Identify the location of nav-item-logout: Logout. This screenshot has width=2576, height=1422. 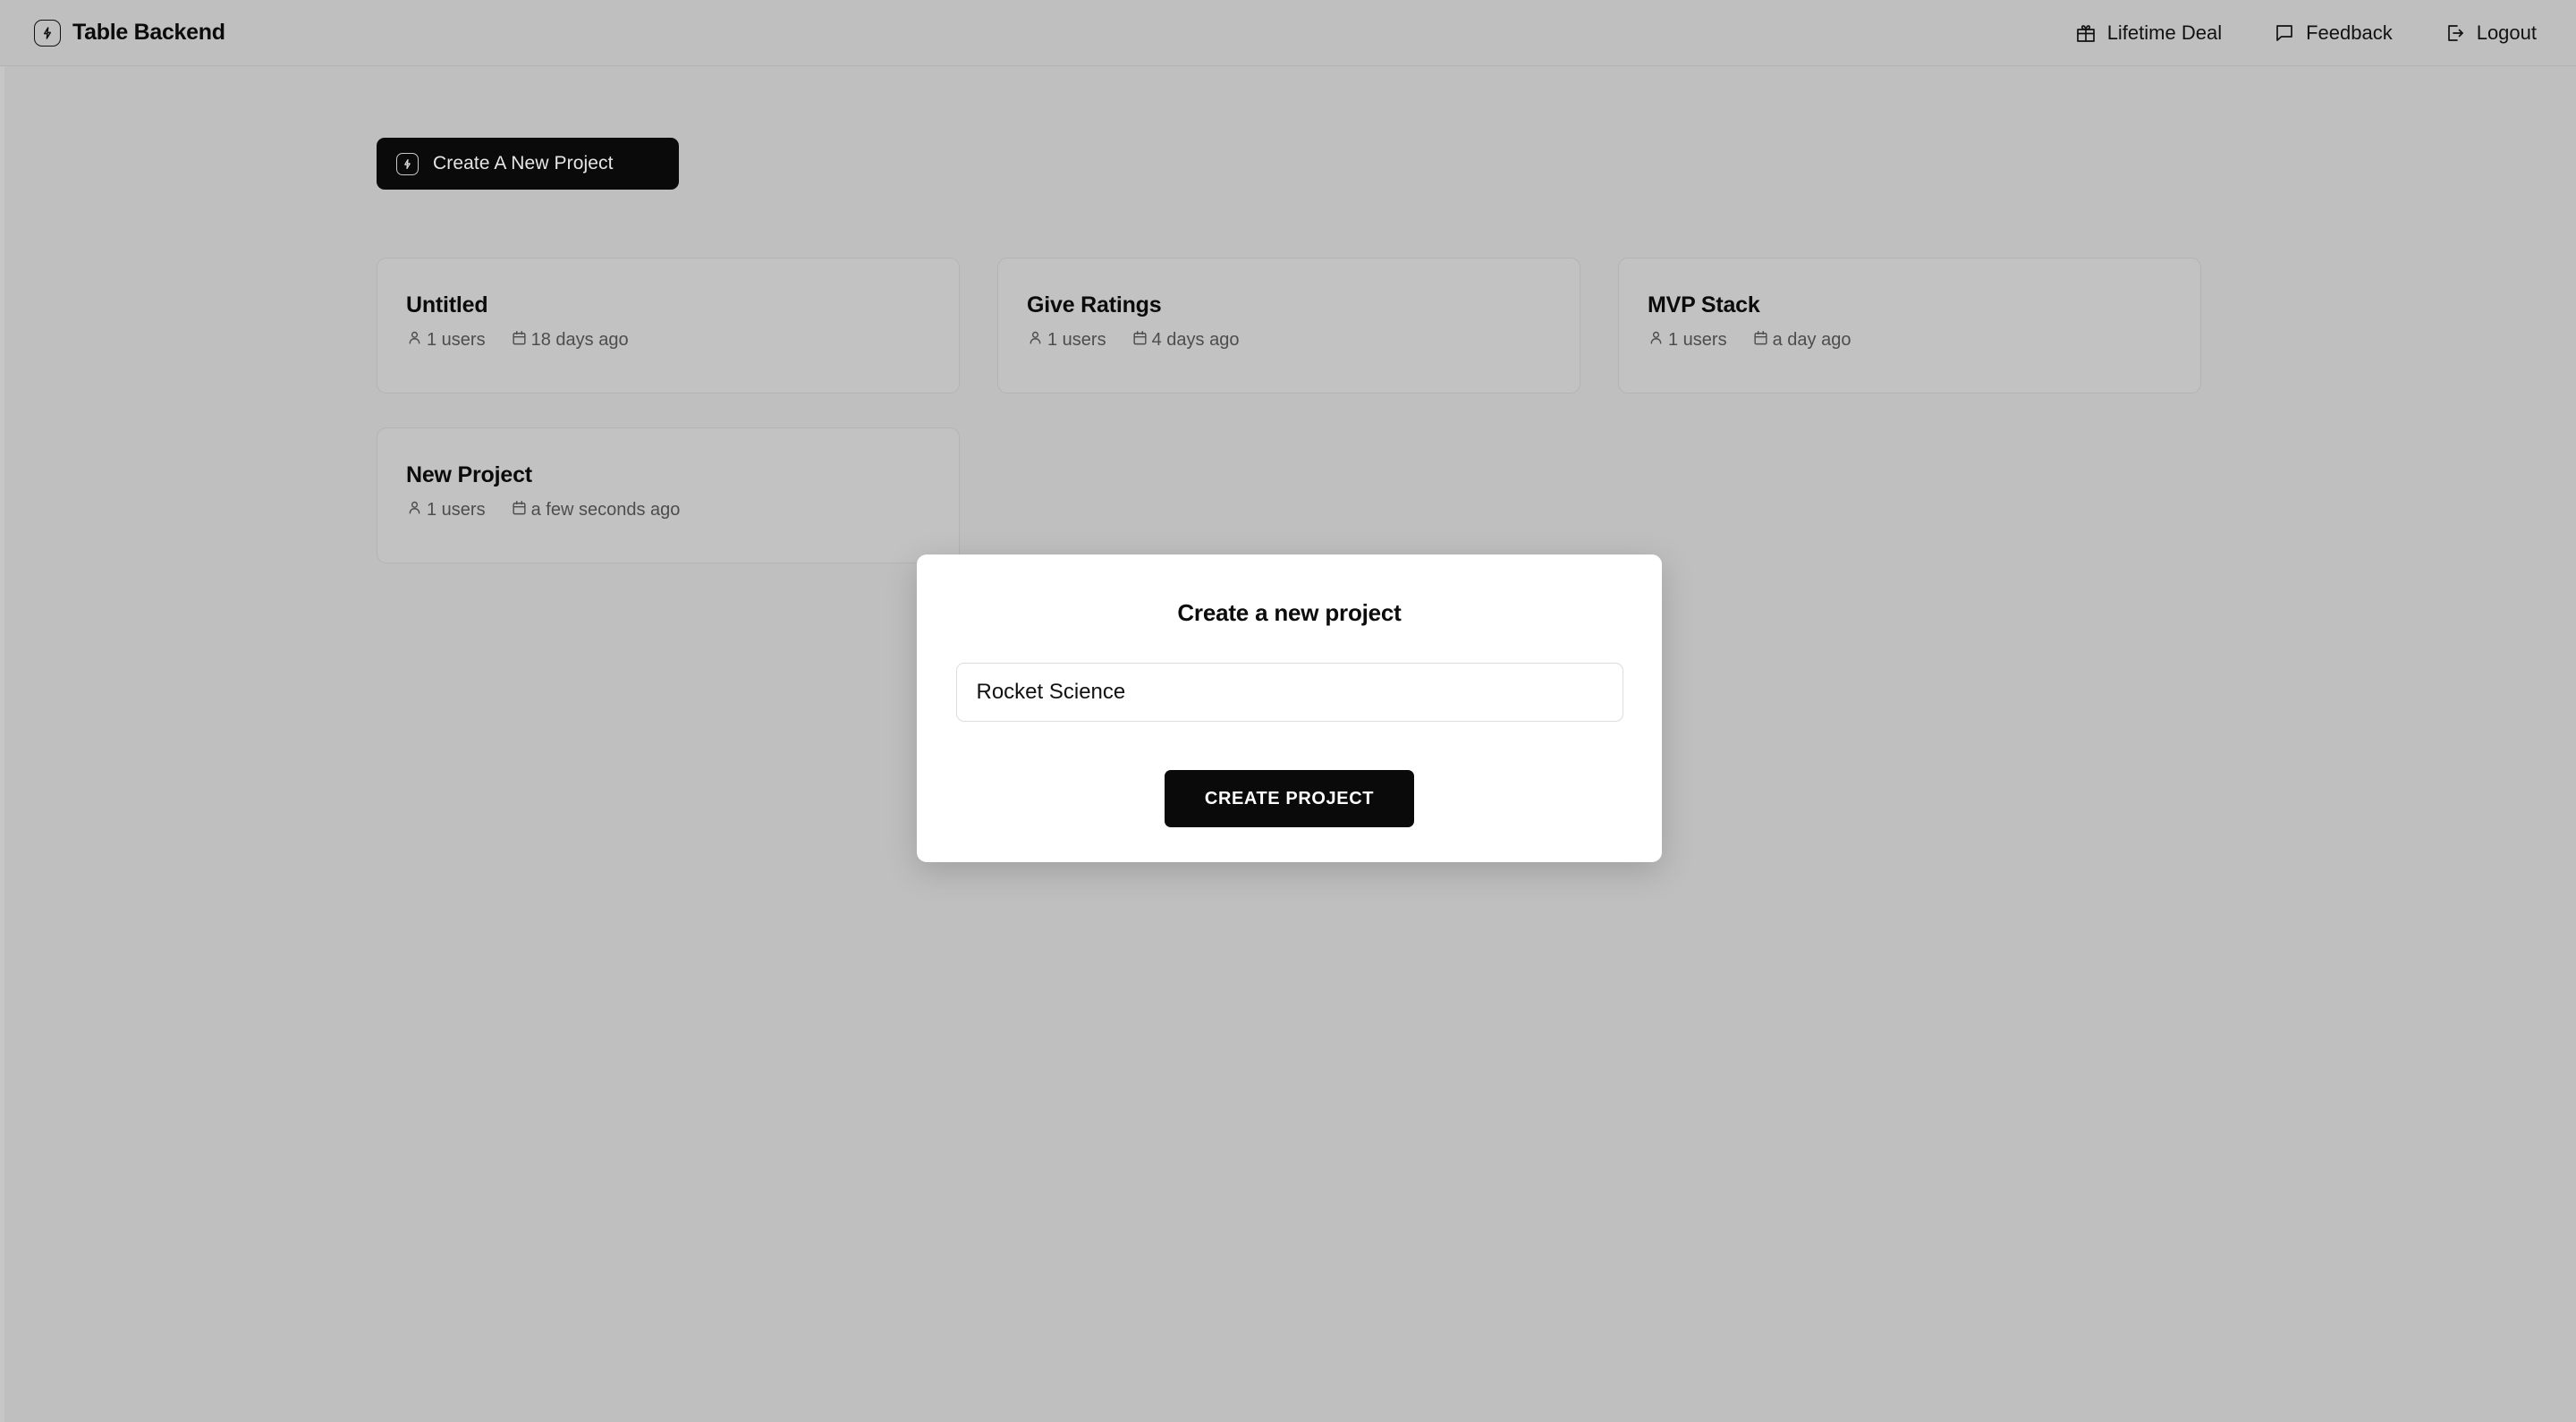
(2491, 33).